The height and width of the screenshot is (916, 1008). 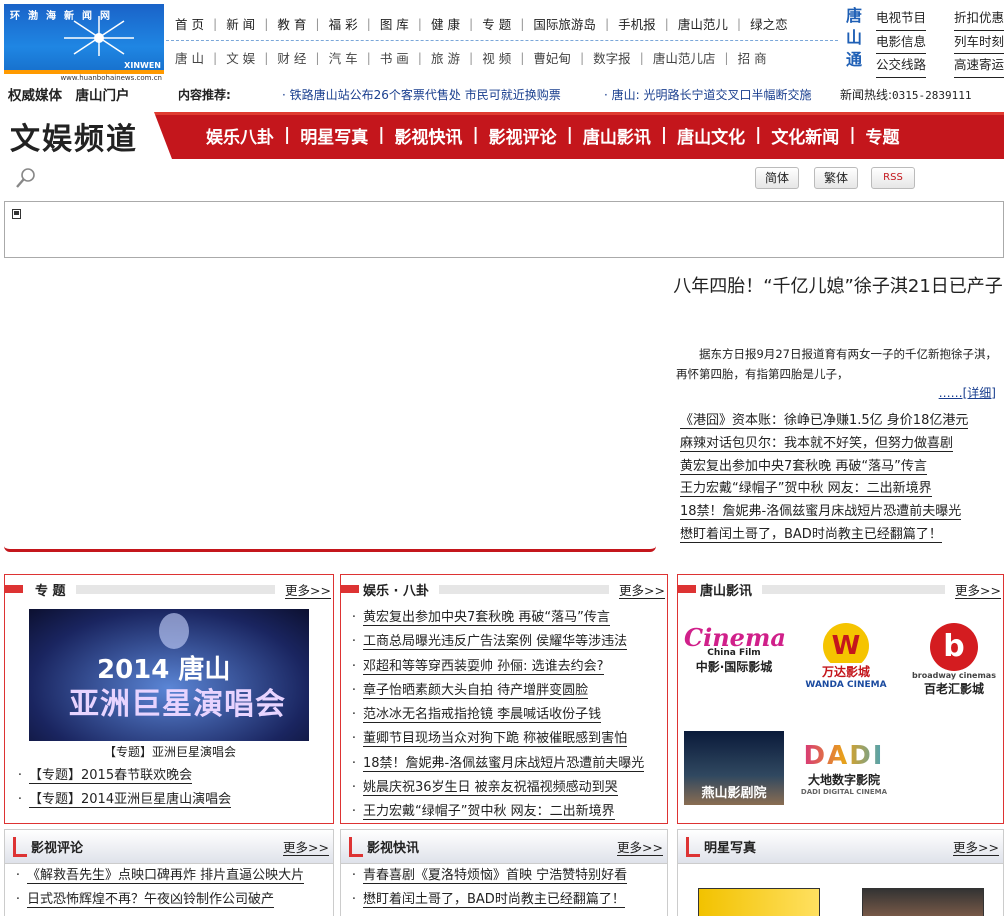 I want to click on list-item: 《解救吾先生》点映口碑再炸 排片直逼公映大片, so click(x=171, y=876).